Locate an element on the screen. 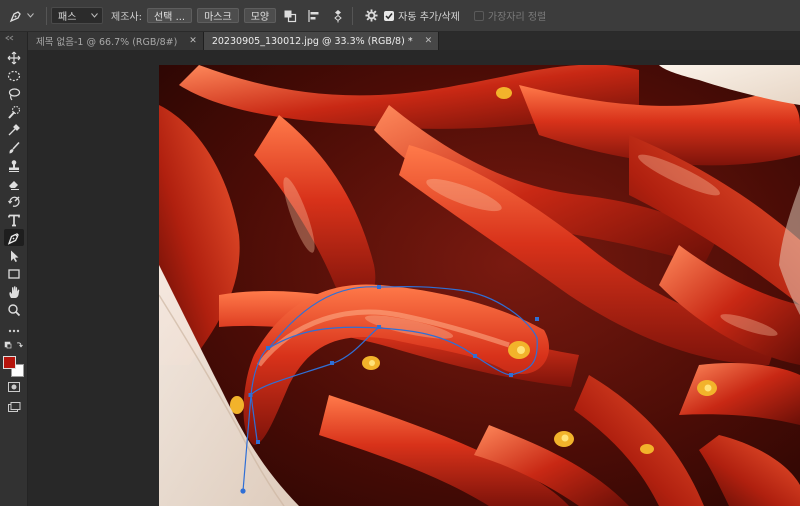 The image size is (800, 506). zoom-tool is located at coordinates (14, 309).